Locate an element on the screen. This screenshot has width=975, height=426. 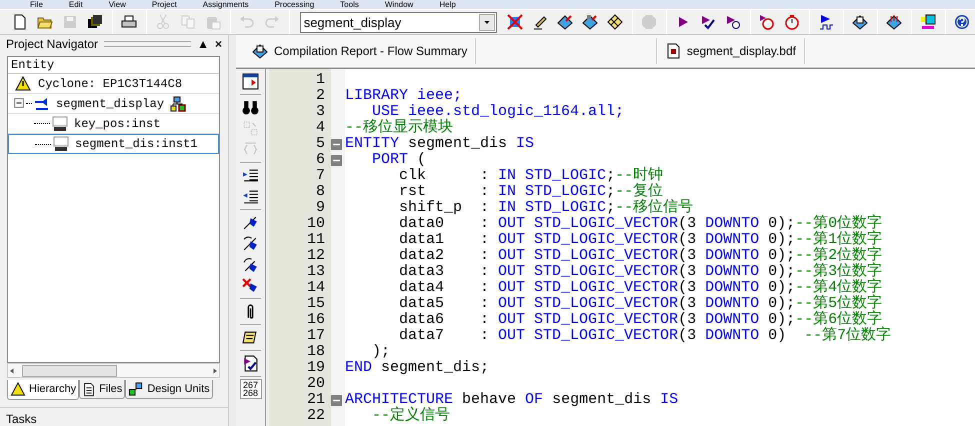
line-number: 11 is located at coordinates (316, 240).